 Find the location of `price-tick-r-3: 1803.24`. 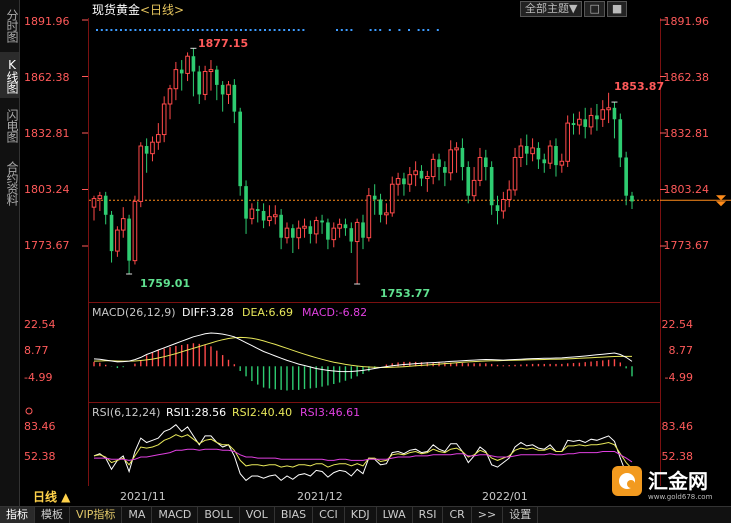

price-tick-r-3: 1803.24 is located at coordinates (687, 189).